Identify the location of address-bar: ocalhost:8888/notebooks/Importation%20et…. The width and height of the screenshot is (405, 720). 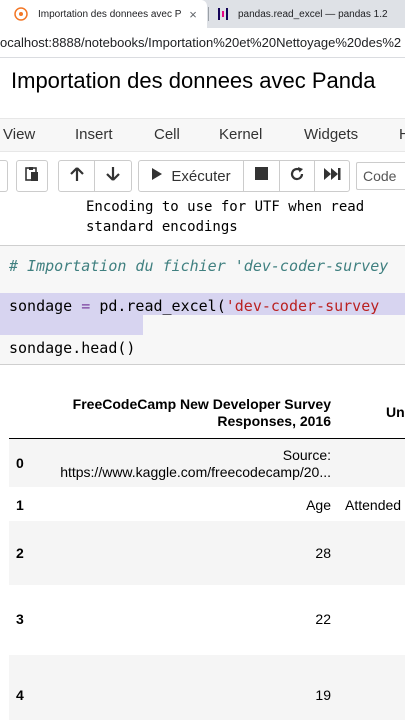
(202, 43).